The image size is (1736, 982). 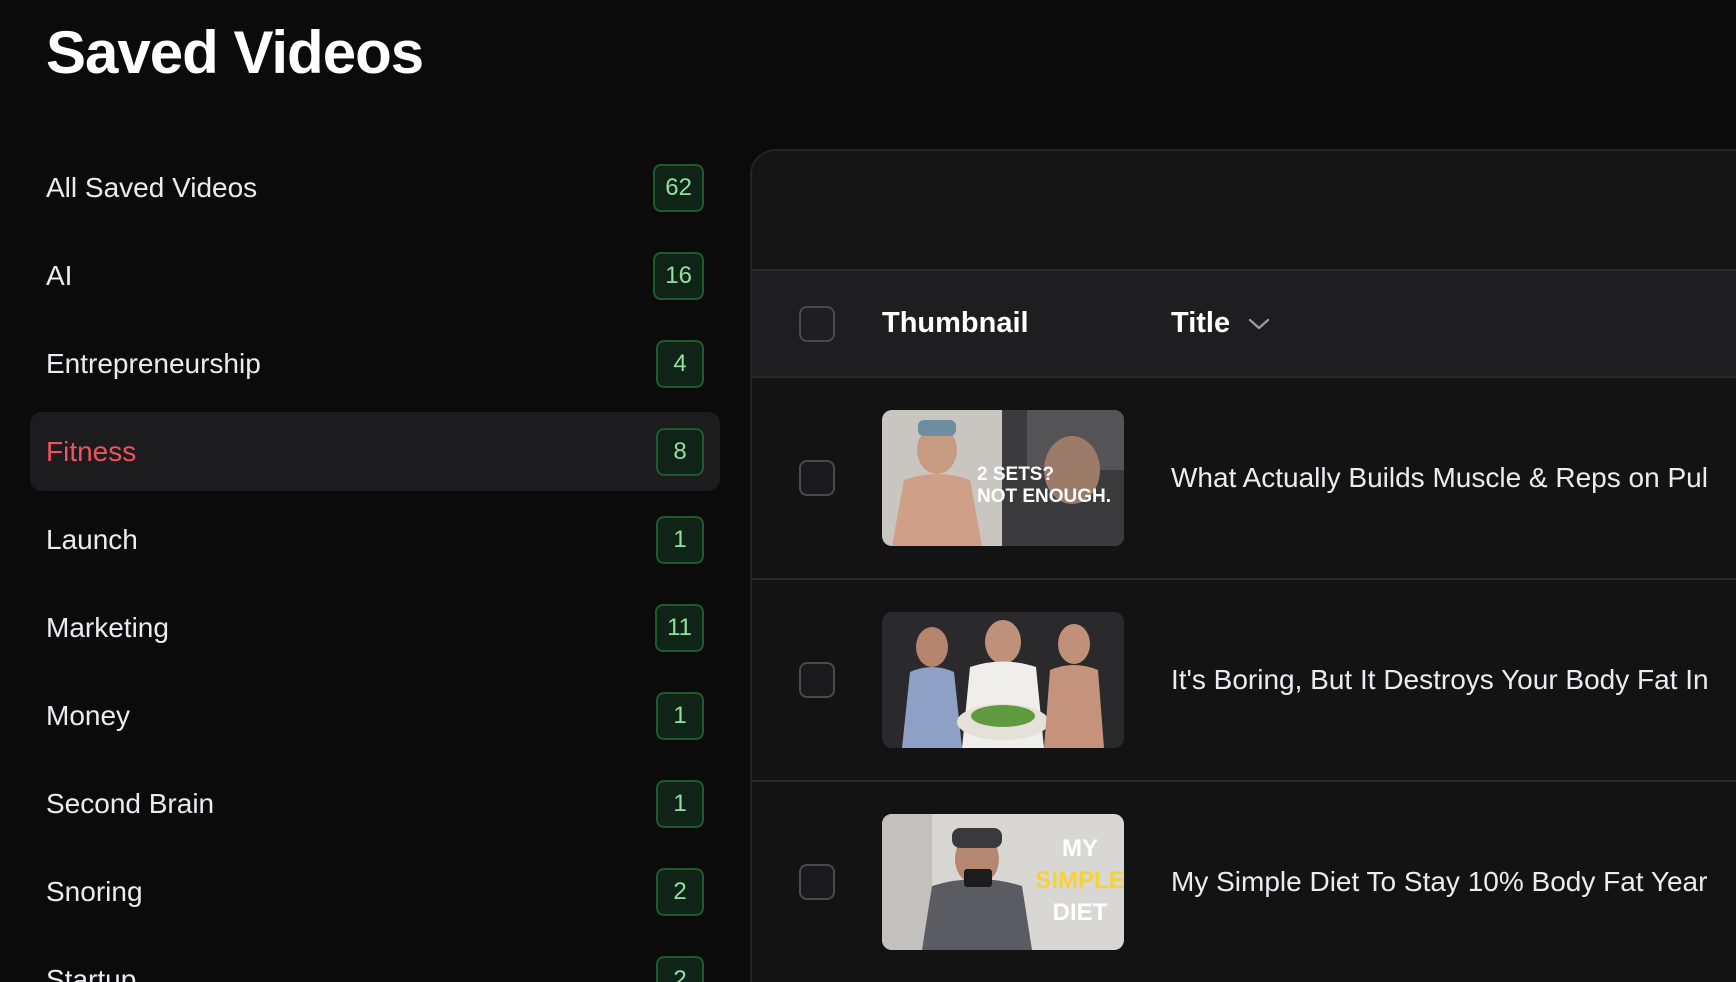 What do you see at coordinates (375, 891) in the screenshot?
I see `sidebar-item-snoring: Snoring 2` at bounding box center [375, 891].